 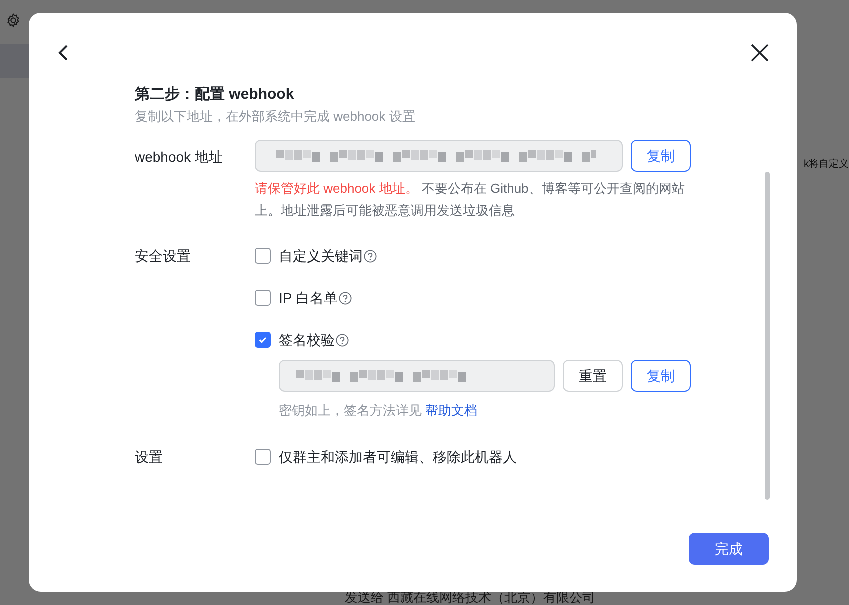 What do you see at coordinates (149, 457) in the screenshot?
I see `field-label: 设置` at bounding box center [149, 457].